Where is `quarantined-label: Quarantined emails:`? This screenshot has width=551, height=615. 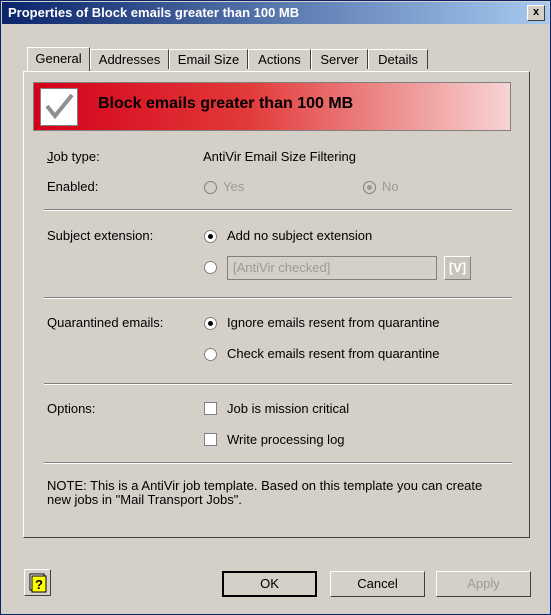 quarantined-label: Quarantined emails: is located at coordinates (105, 322).